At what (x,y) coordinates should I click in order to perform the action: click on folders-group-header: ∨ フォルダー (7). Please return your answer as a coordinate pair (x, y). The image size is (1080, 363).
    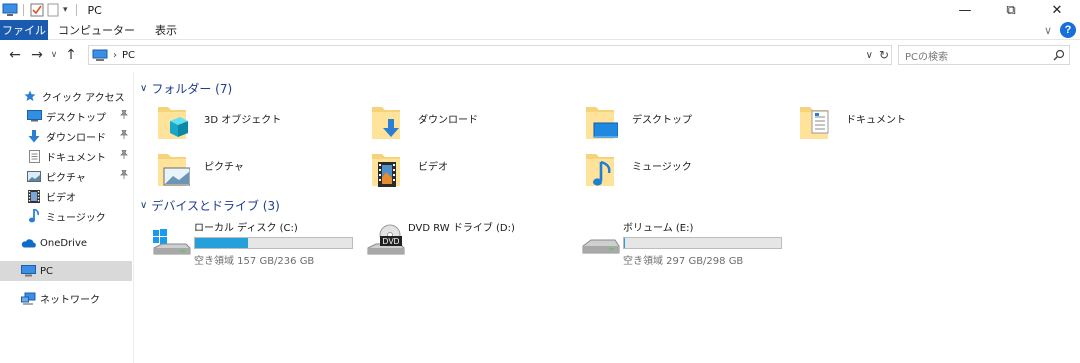
    Looking at the image, I should click on (186, 88).